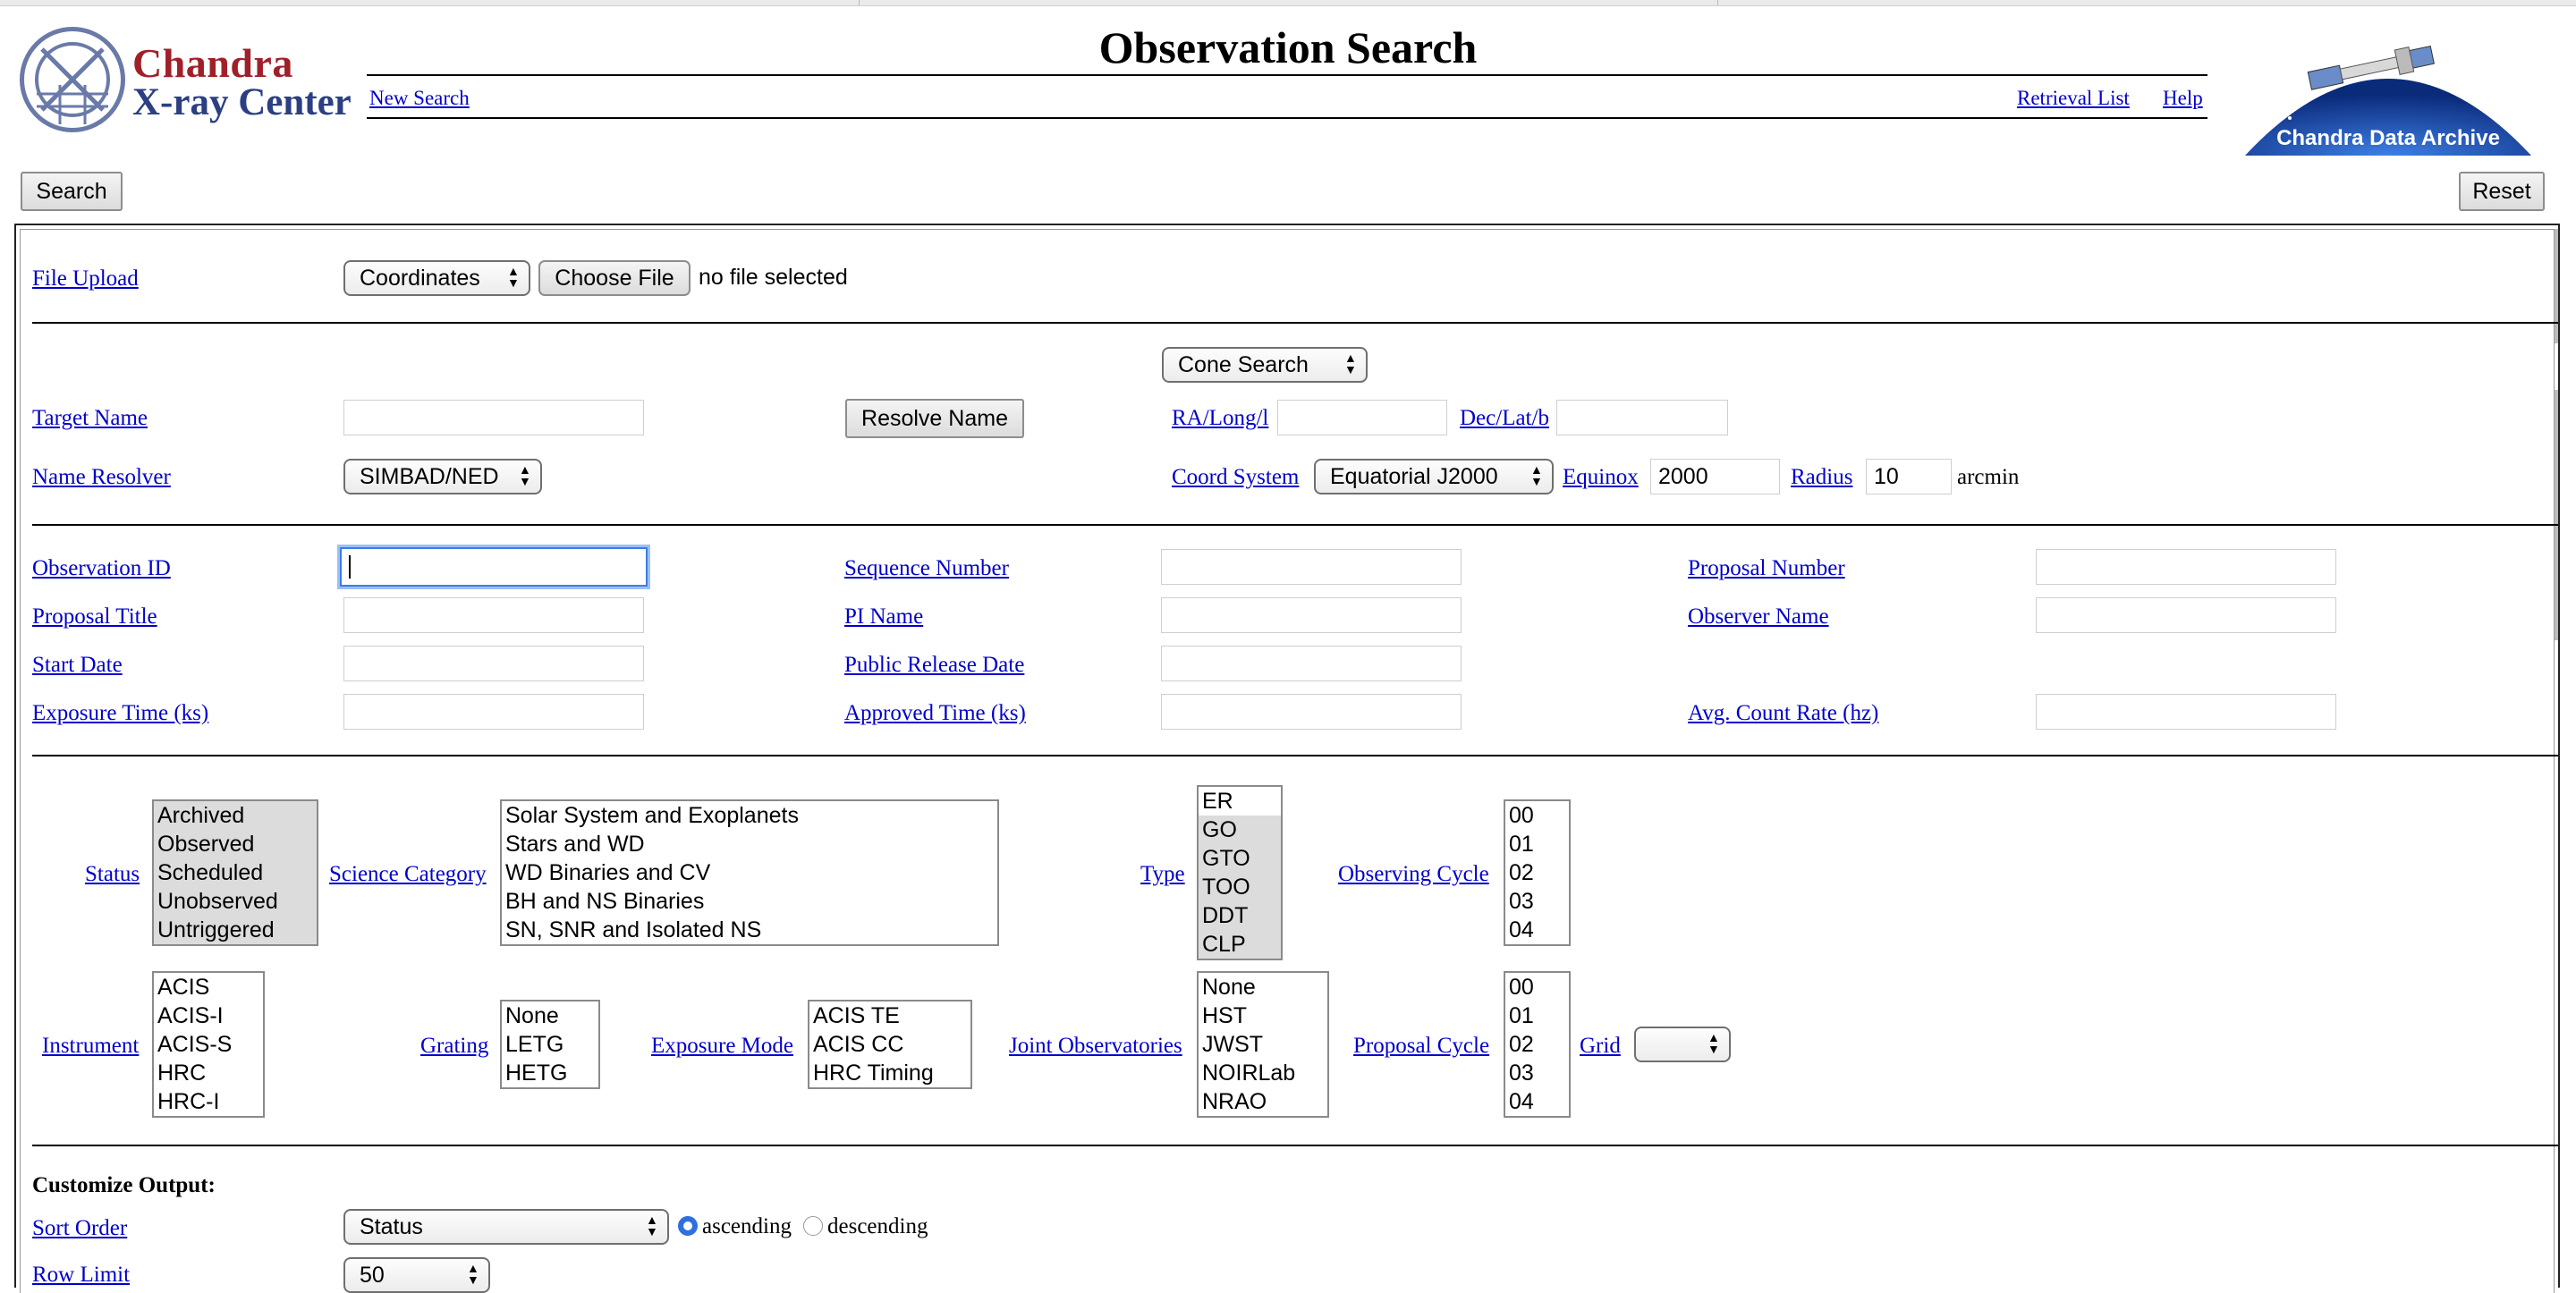 This screenshot has width=2576, height=1293. What do you see at coordinates (2502, 192) in the screenshot?
I see `reset-button: Reset` at bounding box center [2502, 192].